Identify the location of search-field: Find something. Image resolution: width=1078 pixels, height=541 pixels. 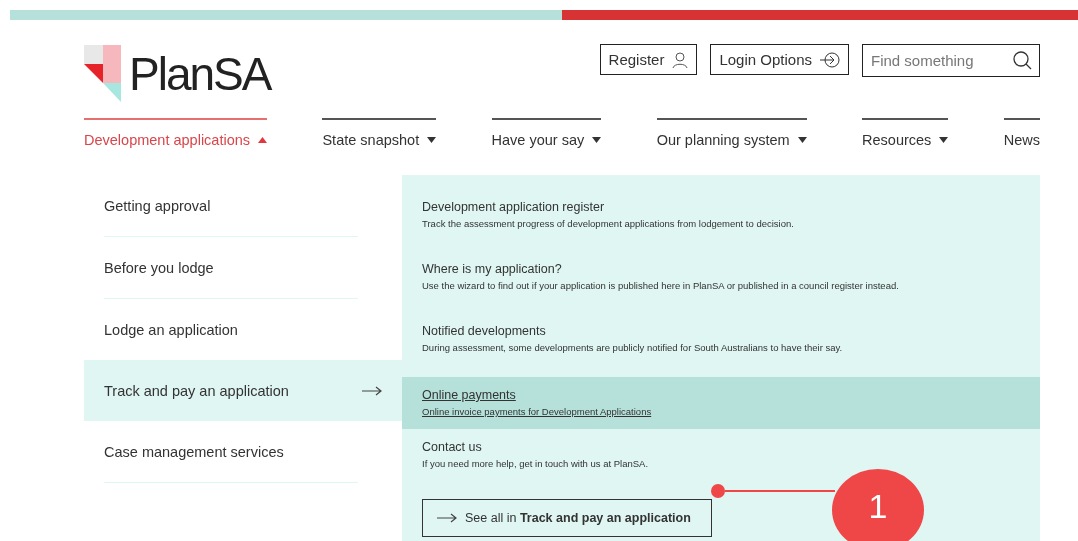
(951, 60).